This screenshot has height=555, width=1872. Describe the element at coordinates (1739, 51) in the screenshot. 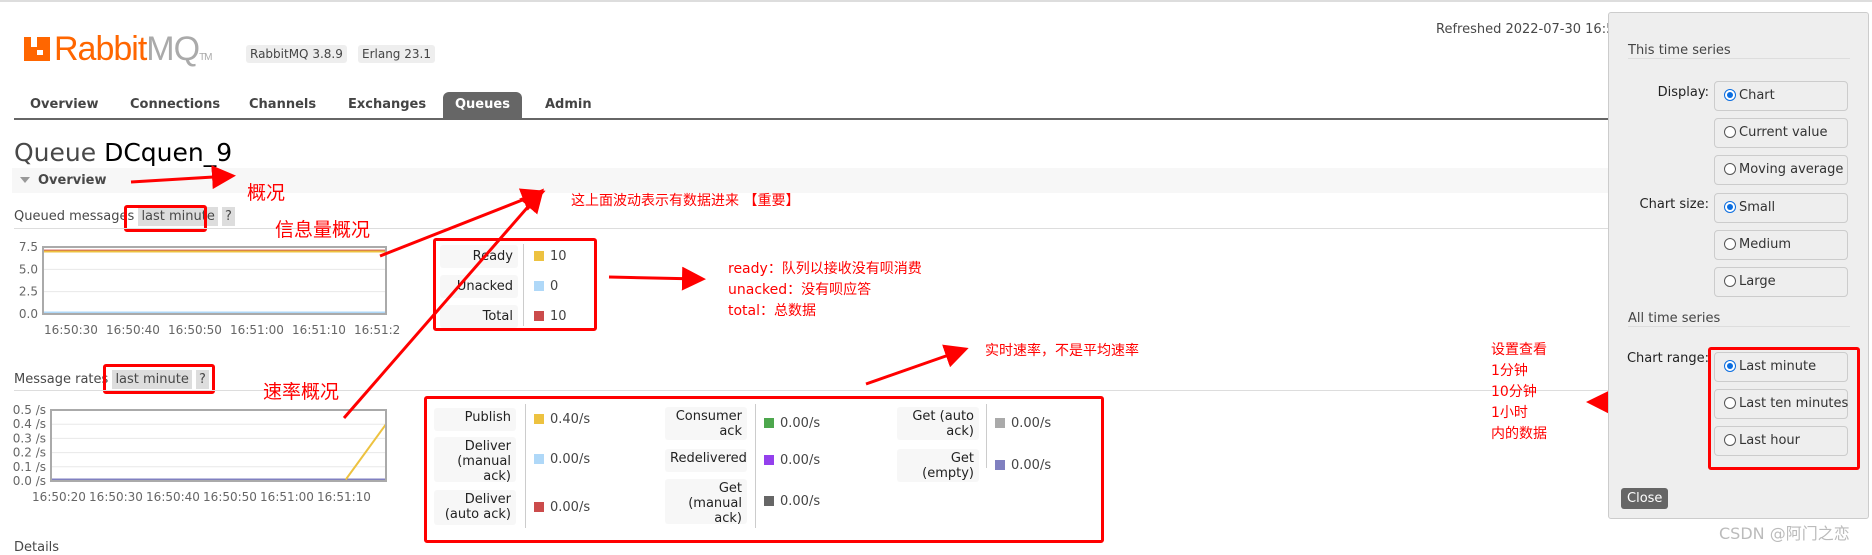

I see `this-time-series-heading: This time series` at that location.